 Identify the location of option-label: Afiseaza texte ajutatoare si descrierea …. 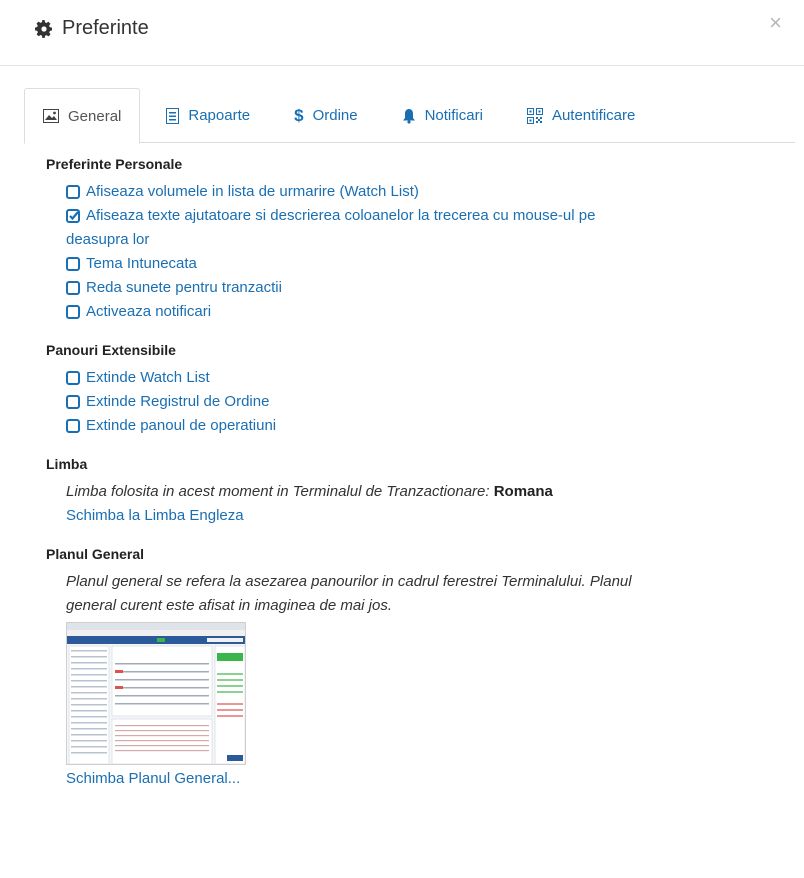
(341, 215).